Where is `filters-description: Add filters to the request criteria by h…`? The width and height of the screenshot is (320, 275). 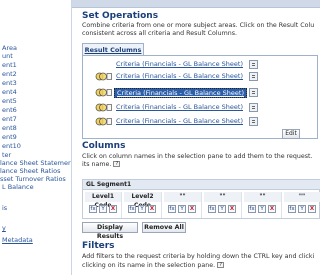 filters-description: Add filters to the request criteria by h… is located at coordinates (198, 256).